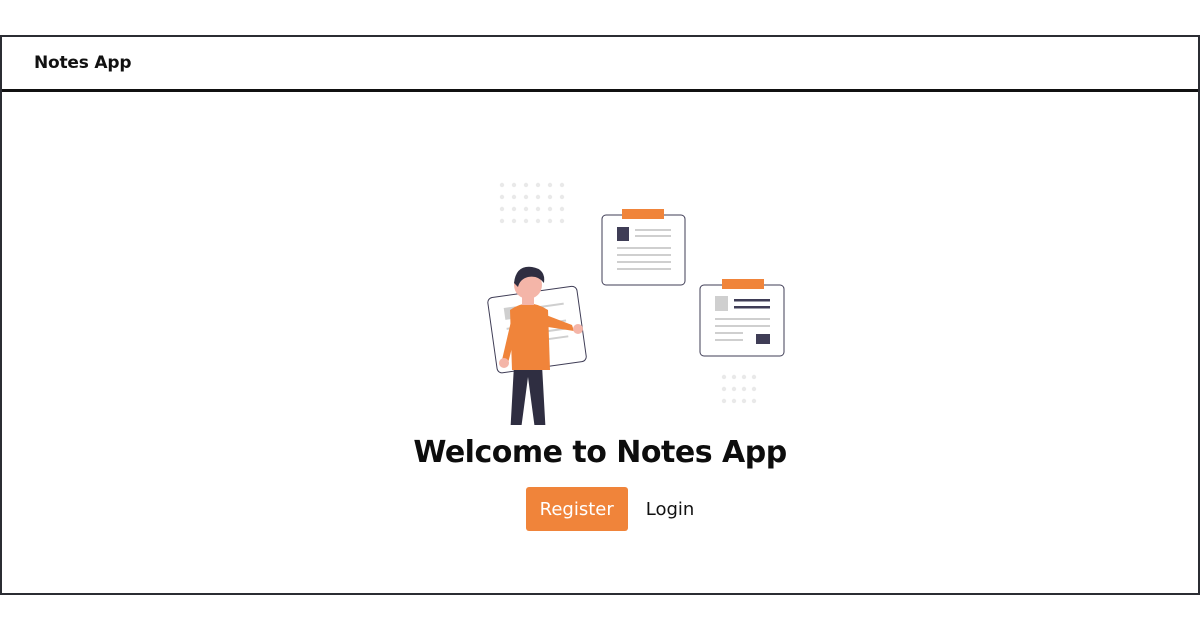 This screenshot has width=1200, height=630. What do you see at coordinates (600, 452) in the screenshot?
I see `page-title: Welcome to Notes App` at bounding box center [600, 452].